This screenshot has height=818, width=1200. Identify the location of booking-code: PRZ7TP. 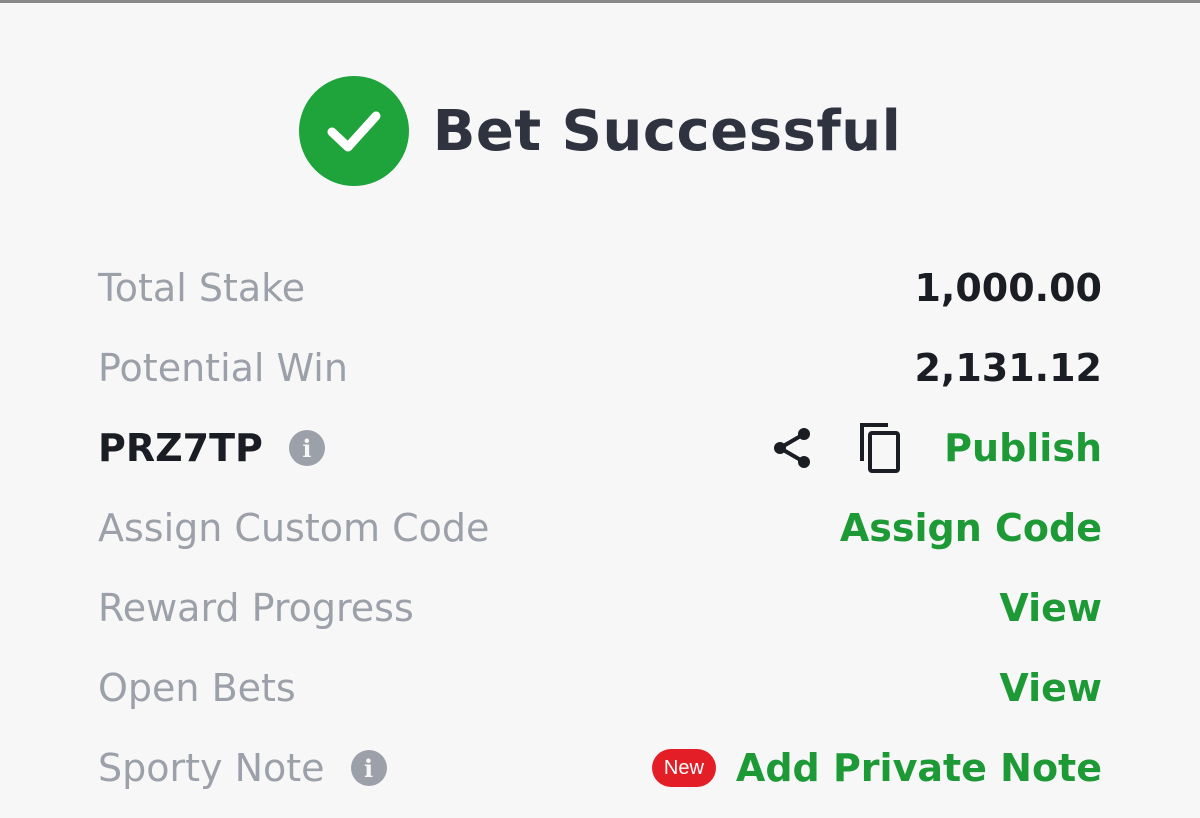
(180, 448).